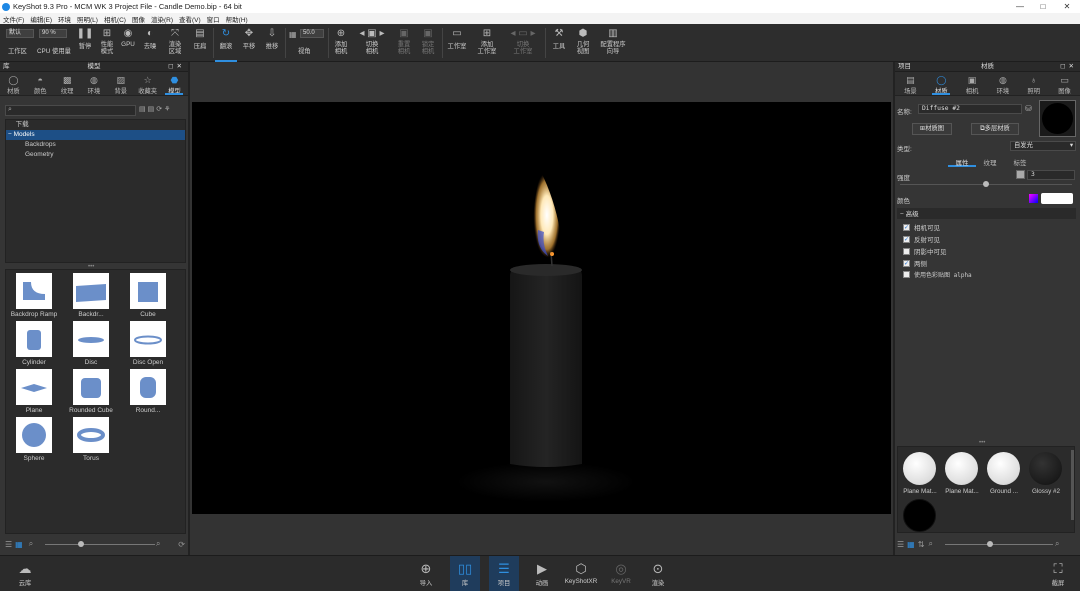  What do you see at coordinates (1028, 108) in the screenshot?
I see `save-material-icon: ⛁` at bounding box center [1028, 108].